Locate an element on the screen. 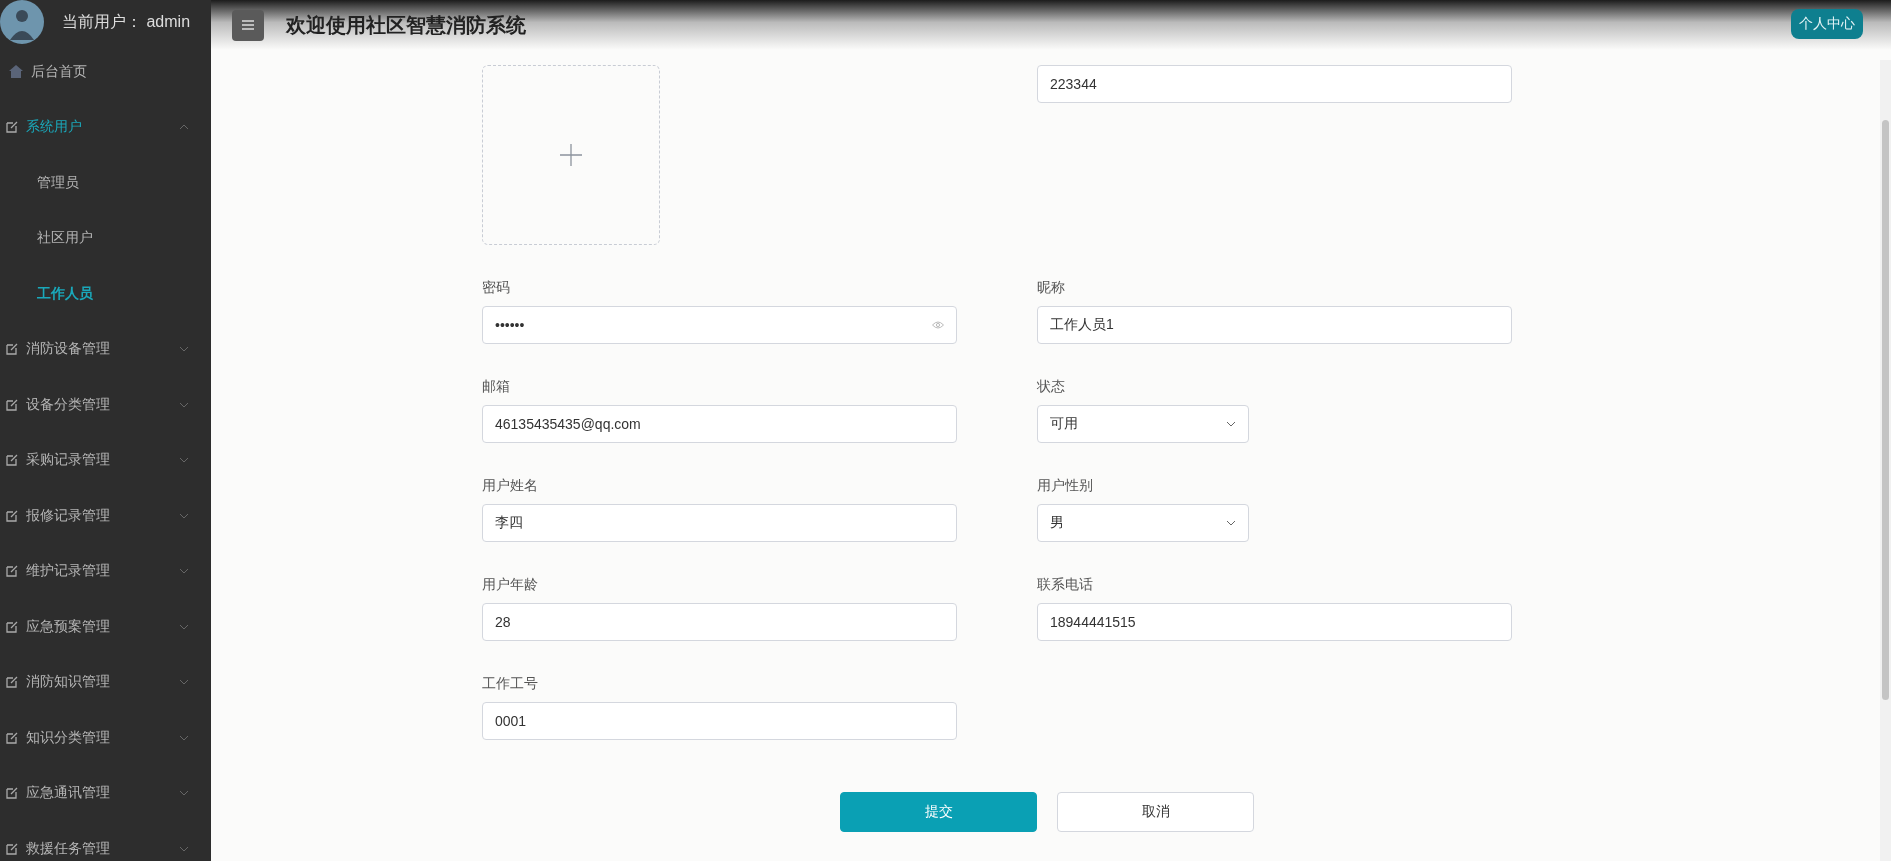 This screenshot has height=861, width=1891. sidebar-item: 后台首页 is located at coordinates (105, 72).